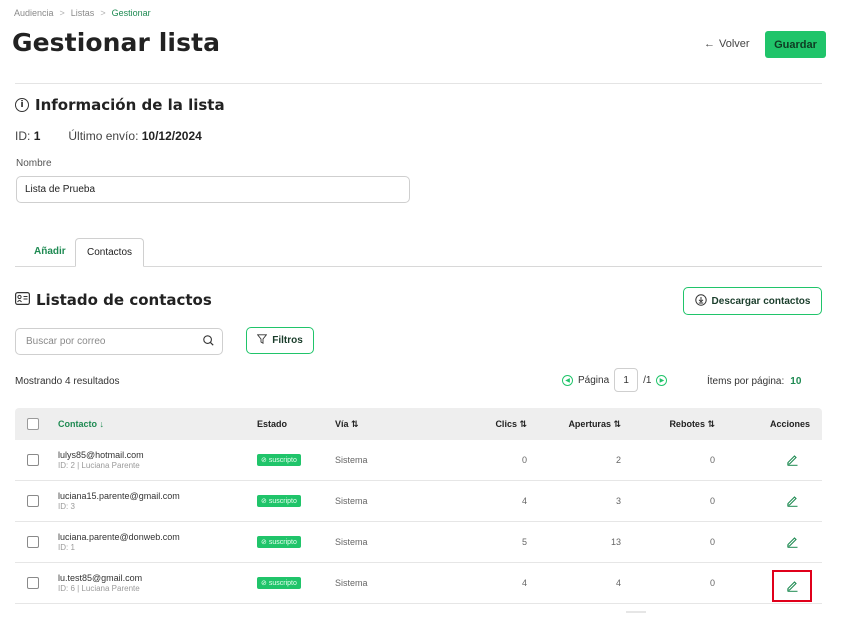 The height and width of the screenshot is (622, 851). Describe the element at coordinates (27, 136) in the screenshot. I see `list-id: ID: 1` at that location.